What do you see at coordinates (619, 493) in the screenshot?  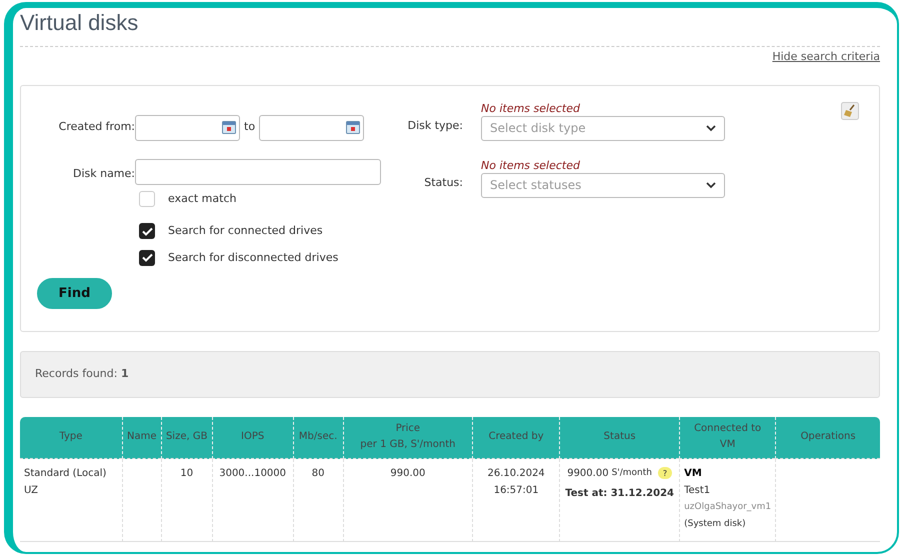 I see `test-date-text: Test at: 31.12.2024` at bounding box center [619, 493].